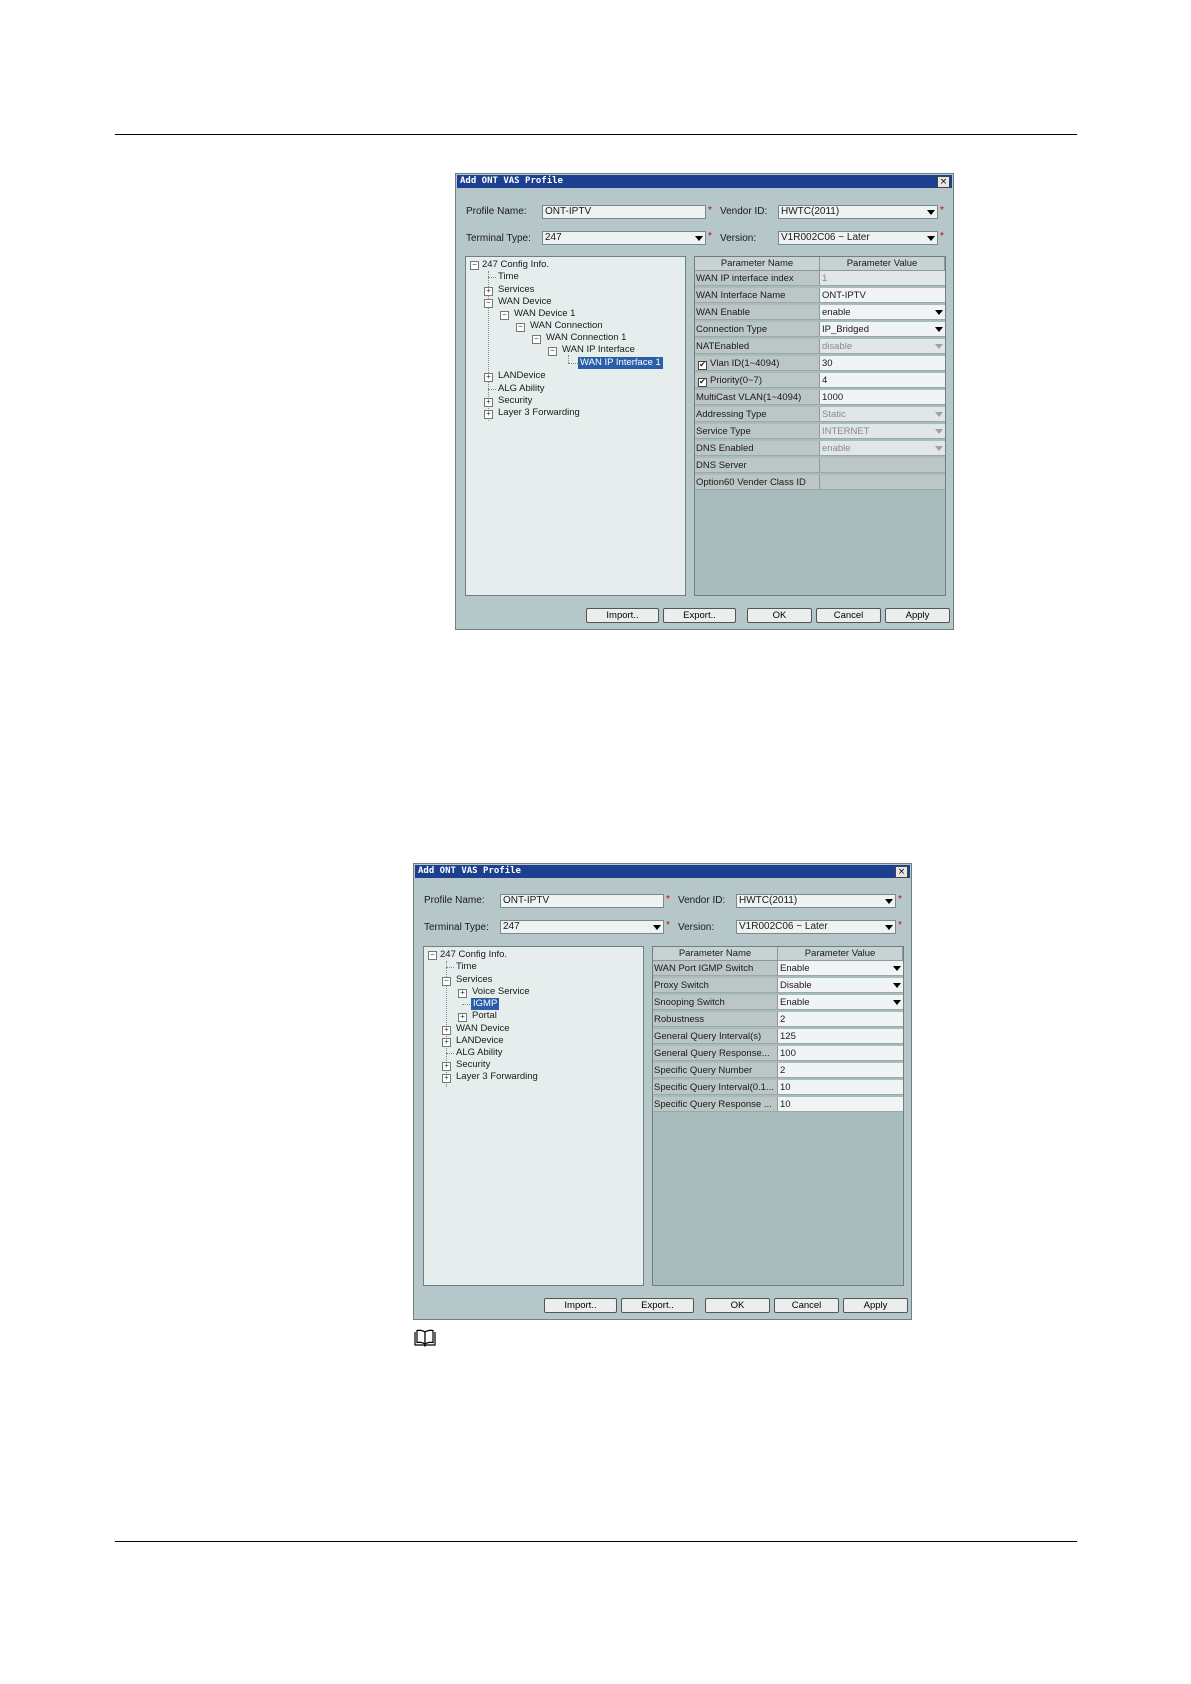 This screenshot has width=1191, height=1684. What do you see at coordinates (501, 992) in the screenshot?
I see `tree-node-voice-service: Voice Service` at bounding box center [501, 992].